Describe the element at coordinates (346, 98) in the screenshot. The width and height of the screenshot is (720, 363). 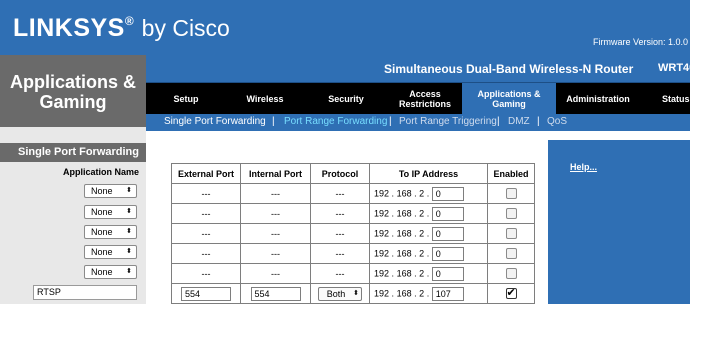
I see `tab-security: Security` at that location.